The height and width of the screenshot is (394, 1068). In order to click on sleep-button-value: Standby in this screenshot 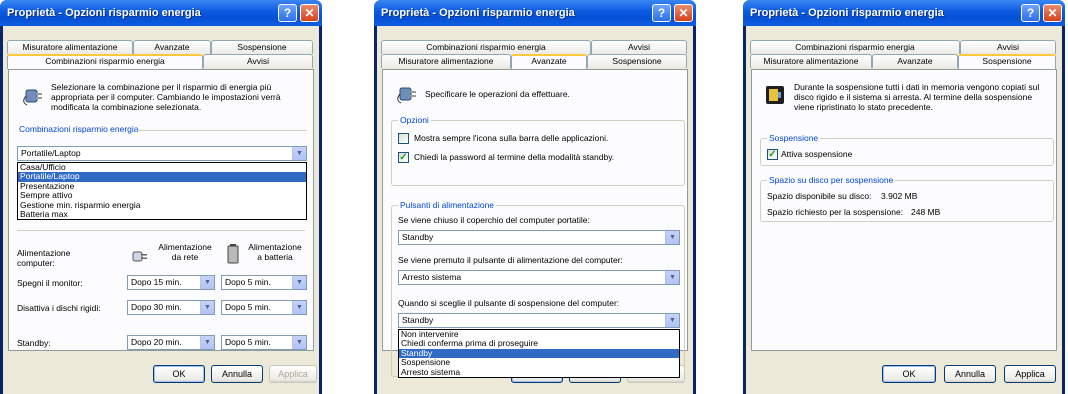, I will do `click(418, 320)`.